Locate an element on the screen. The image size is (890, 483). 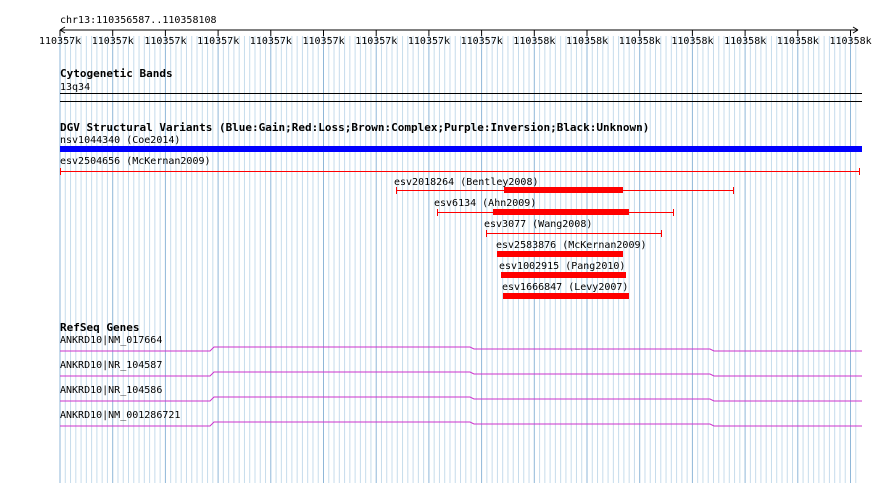
dgv-feature-label: esv1666847 (Levy2007) is located at coordinates (565, 287).